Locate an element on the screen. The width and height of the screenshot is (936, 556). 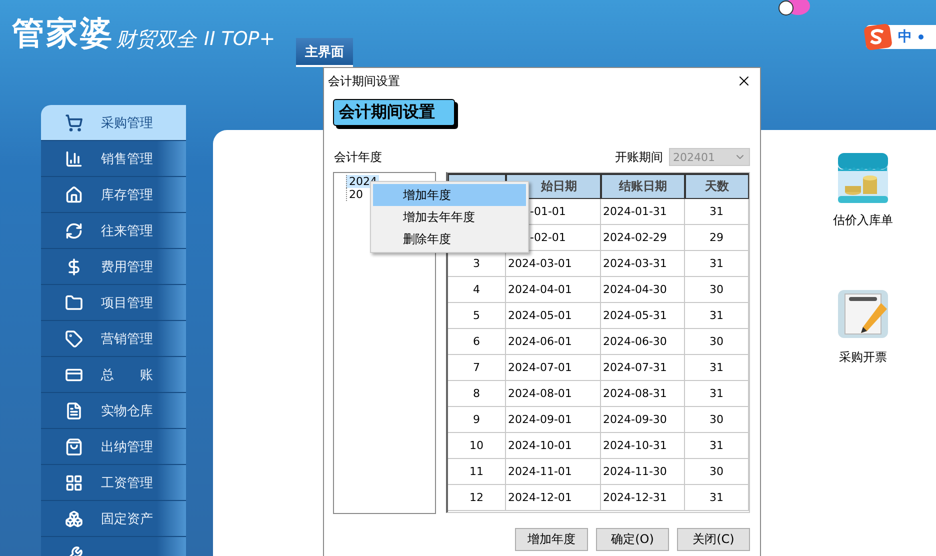
table-cell: 2024-08-31 is located at coordinates (643, 394).